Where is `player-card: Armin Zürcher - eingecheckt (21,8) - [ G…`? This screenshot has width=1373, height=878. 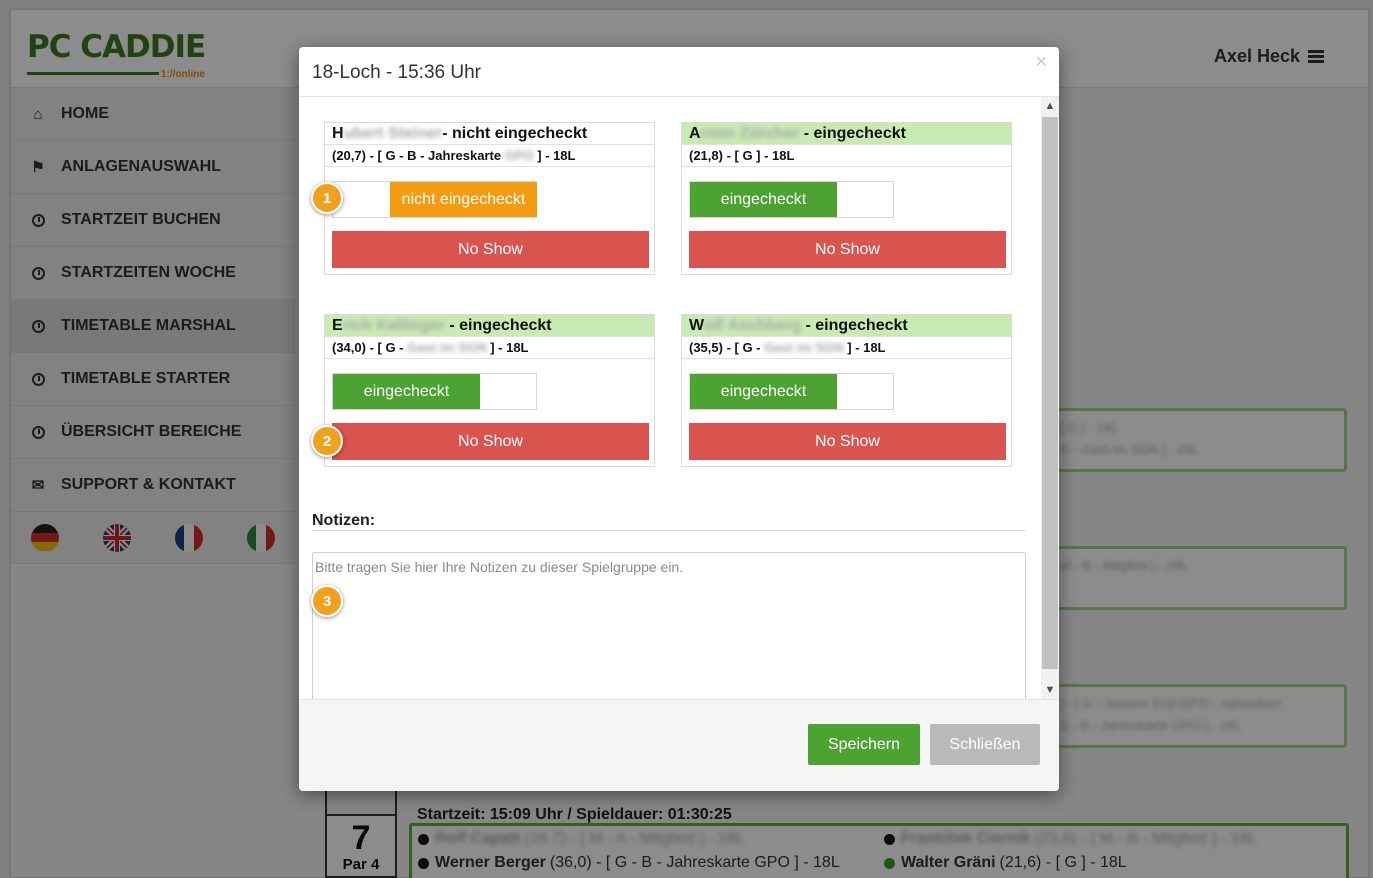 player-card: Armin Zürcher - eingecheckt (21,8) - [ G… is located at coordinates (846, 198).